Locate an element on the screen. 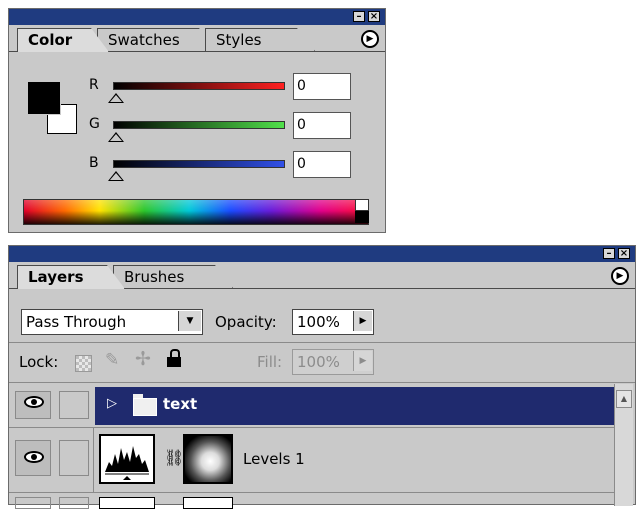 The width and height of the screenshot is (644, 509). tab-styles: Styles is located at coordinates (260, 39).